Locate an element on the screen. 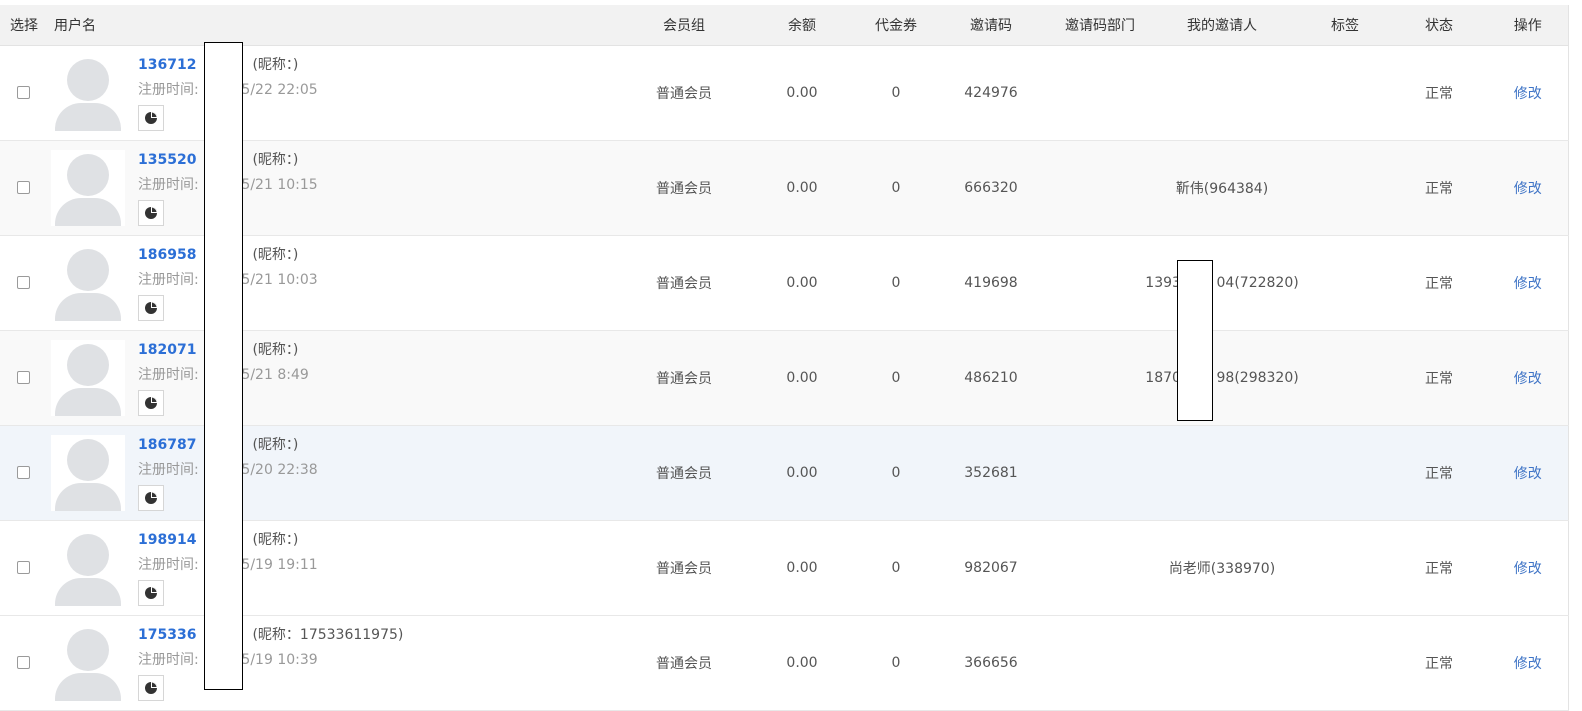 This screenshot has width=1582, height=711. invite-code: 982067 is located at coordinates (991, 567).